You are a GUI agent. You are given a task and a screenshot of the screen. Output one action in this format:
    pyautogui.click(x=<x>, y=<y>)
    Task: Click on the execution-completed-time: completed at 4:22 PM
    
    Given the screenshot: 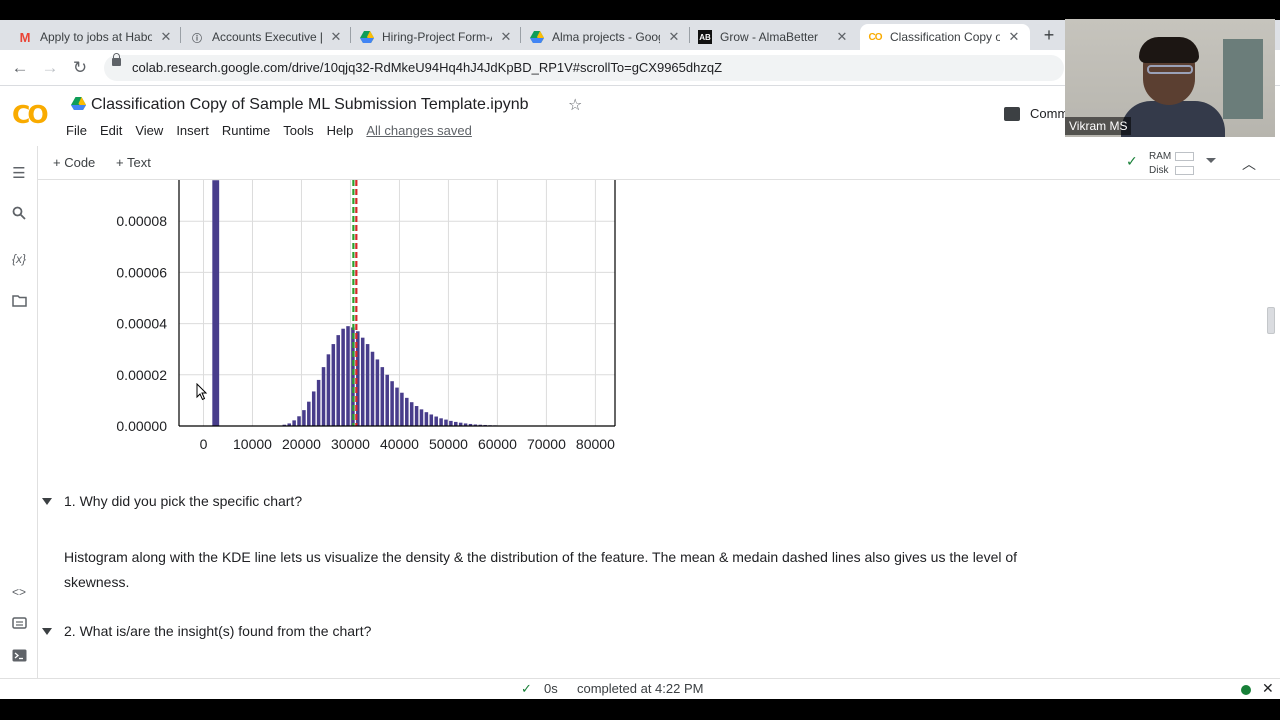 What is the action you would take?
    pyautogui.click(x=640, y=688)
    